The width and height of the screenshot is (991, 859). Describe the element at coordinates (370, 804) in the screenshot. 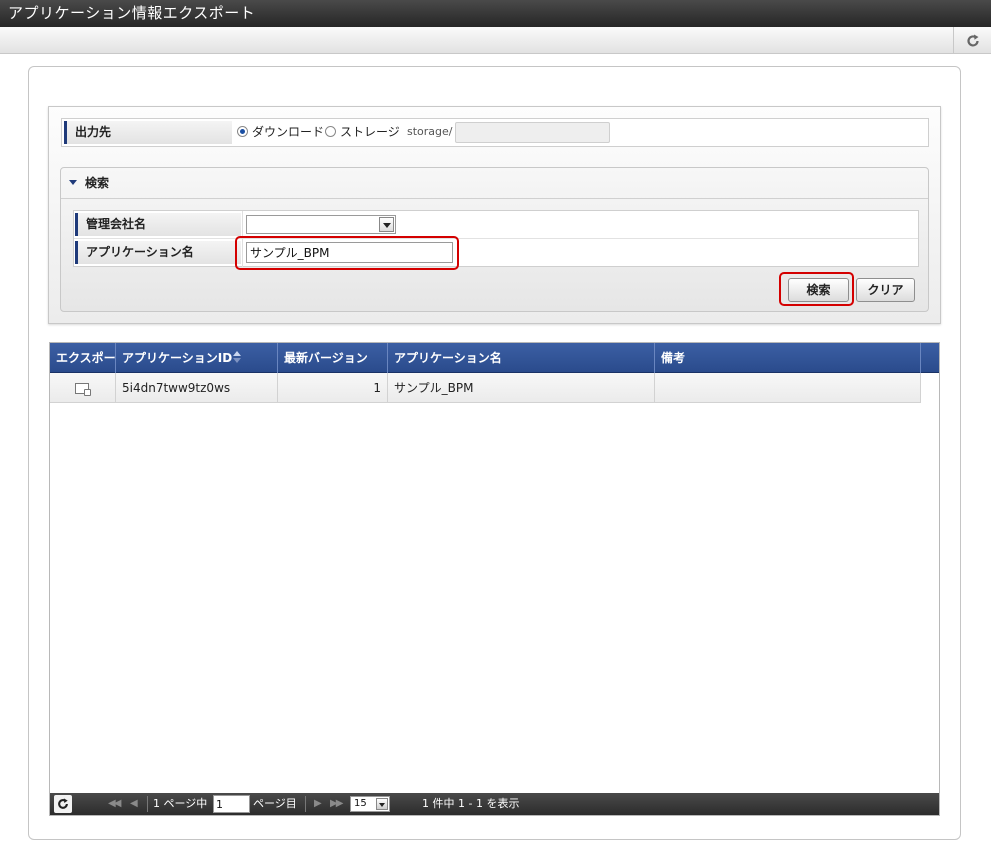

I see `page-size-select: 15` at that location.